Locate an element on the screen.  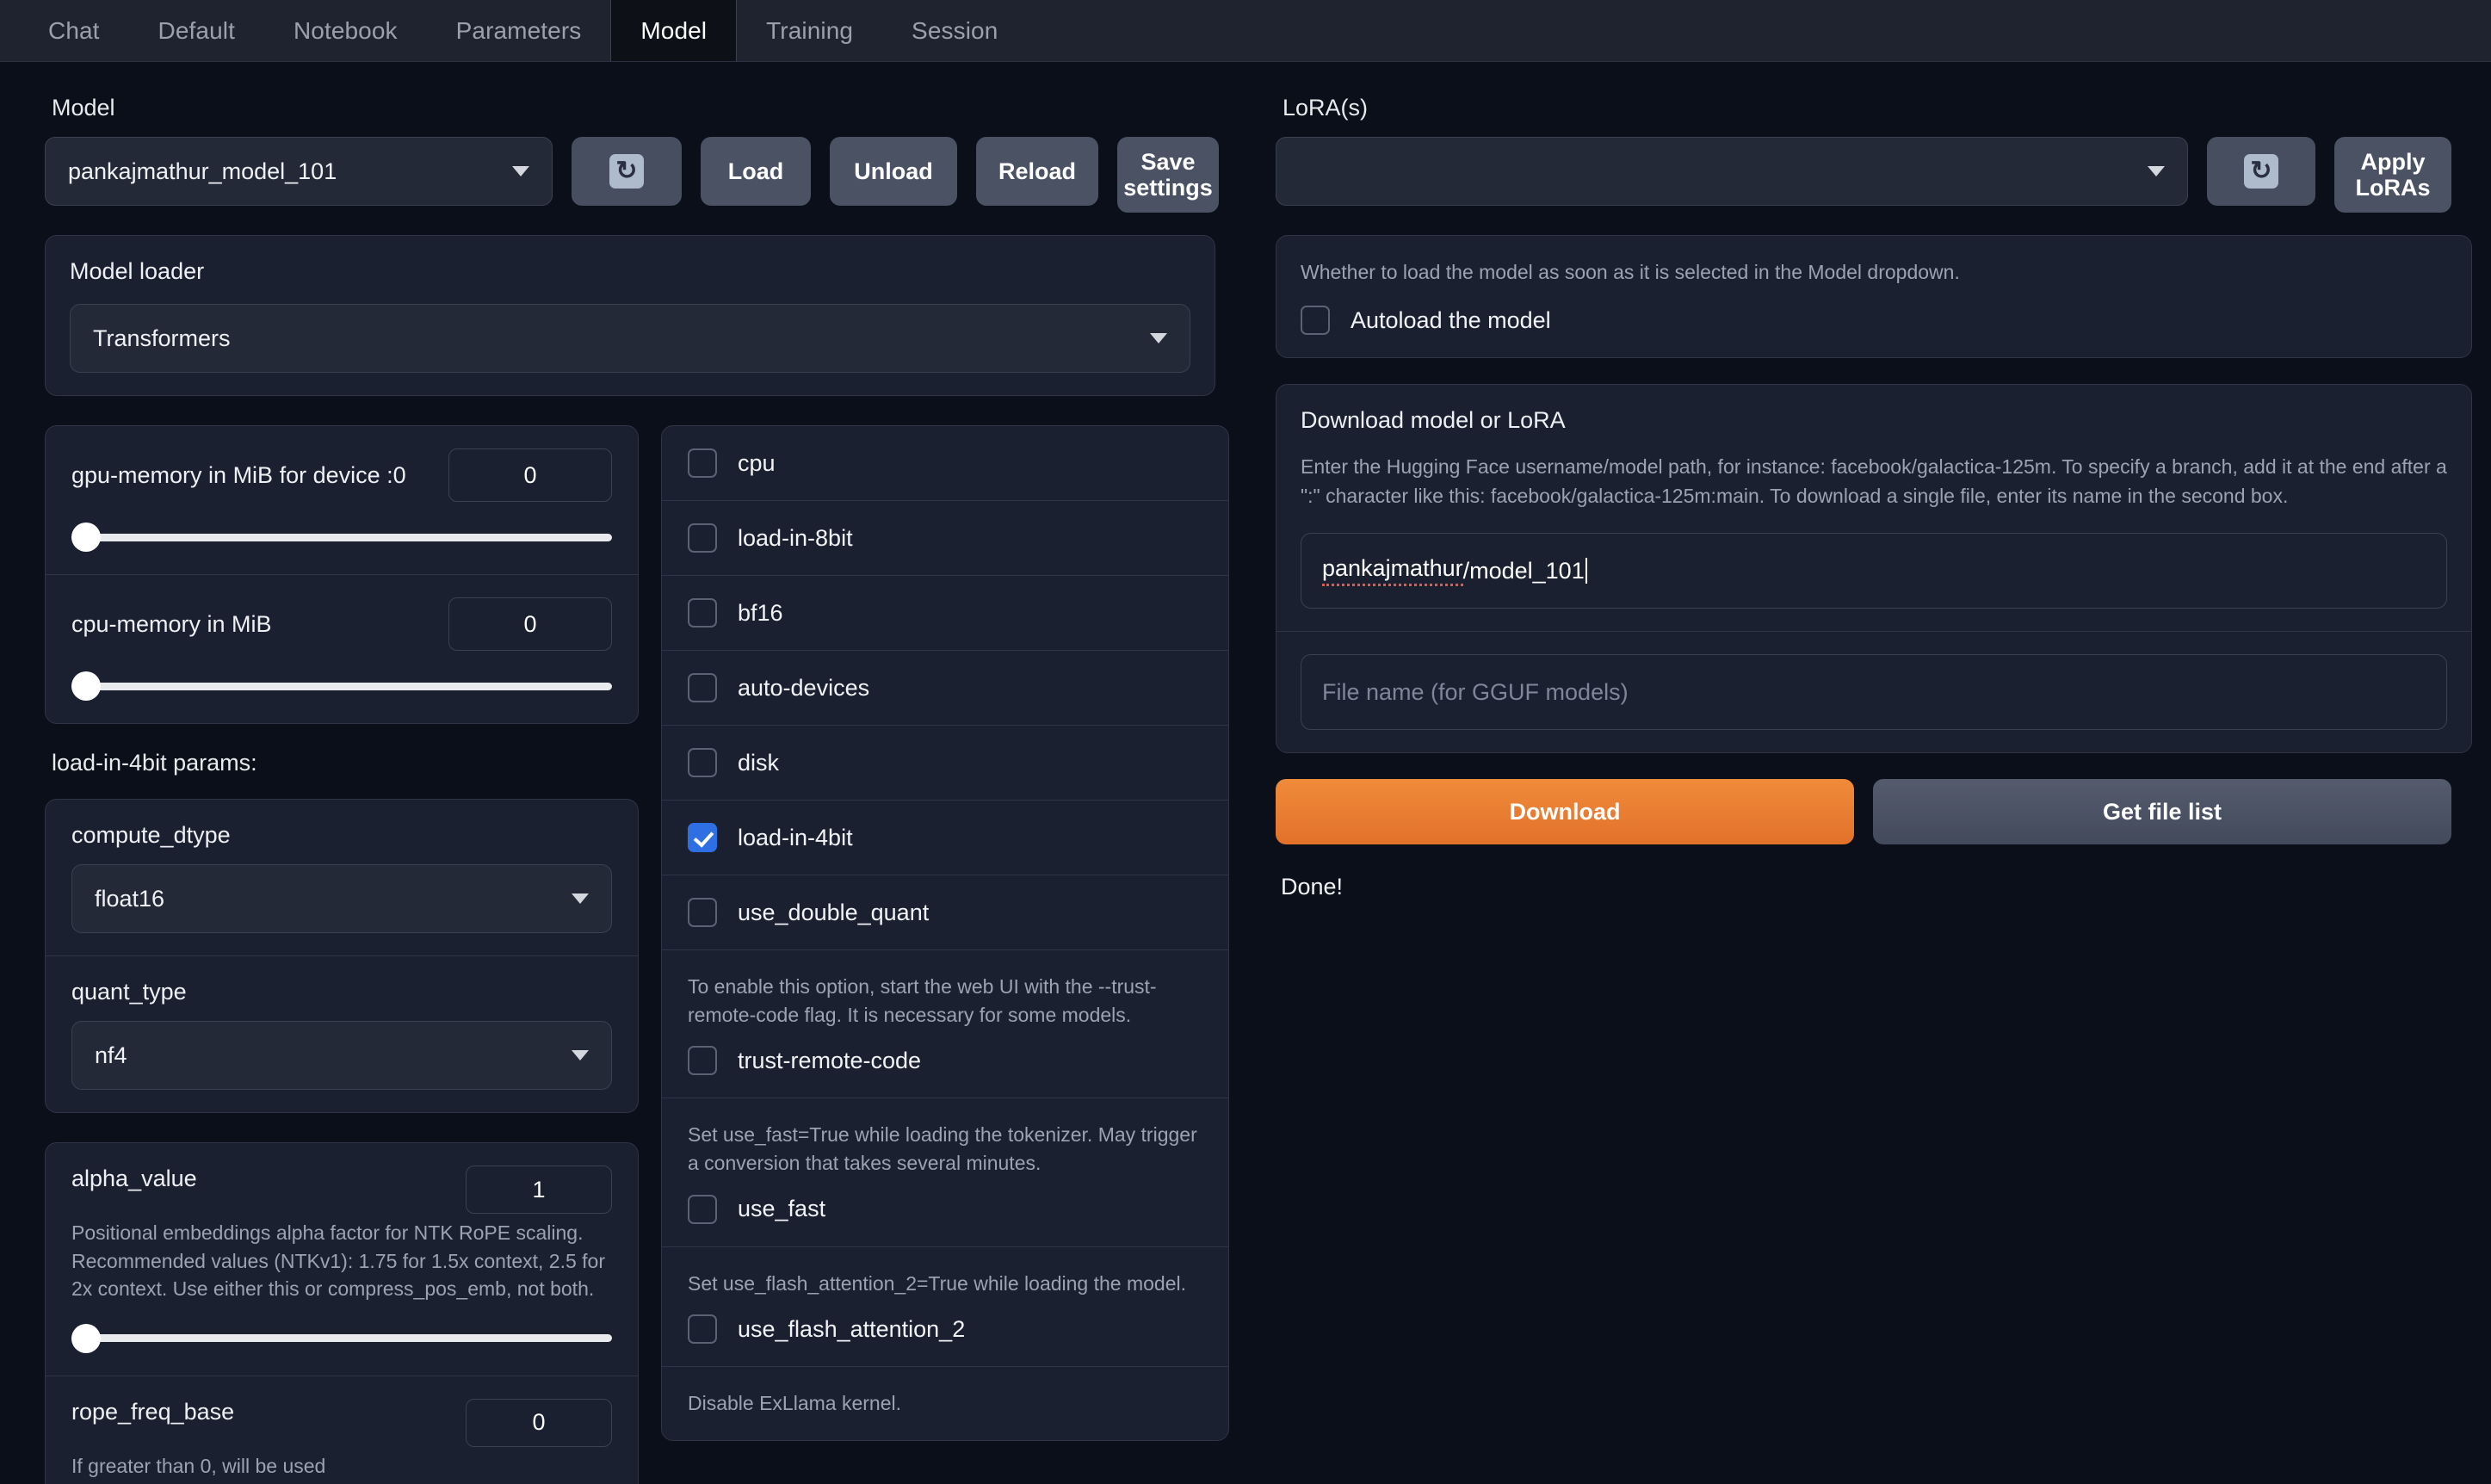
cpu-memory-label: cpu-memory in MiB is located at coordinates (171, 623).